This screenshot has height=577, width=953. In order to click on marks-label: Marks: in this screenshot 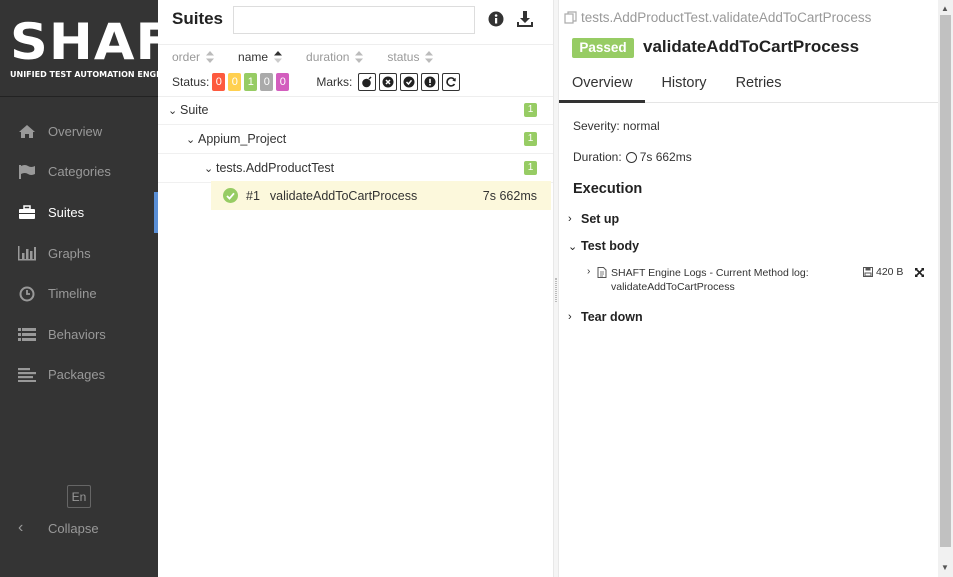, I will do `click(334, 82)`.